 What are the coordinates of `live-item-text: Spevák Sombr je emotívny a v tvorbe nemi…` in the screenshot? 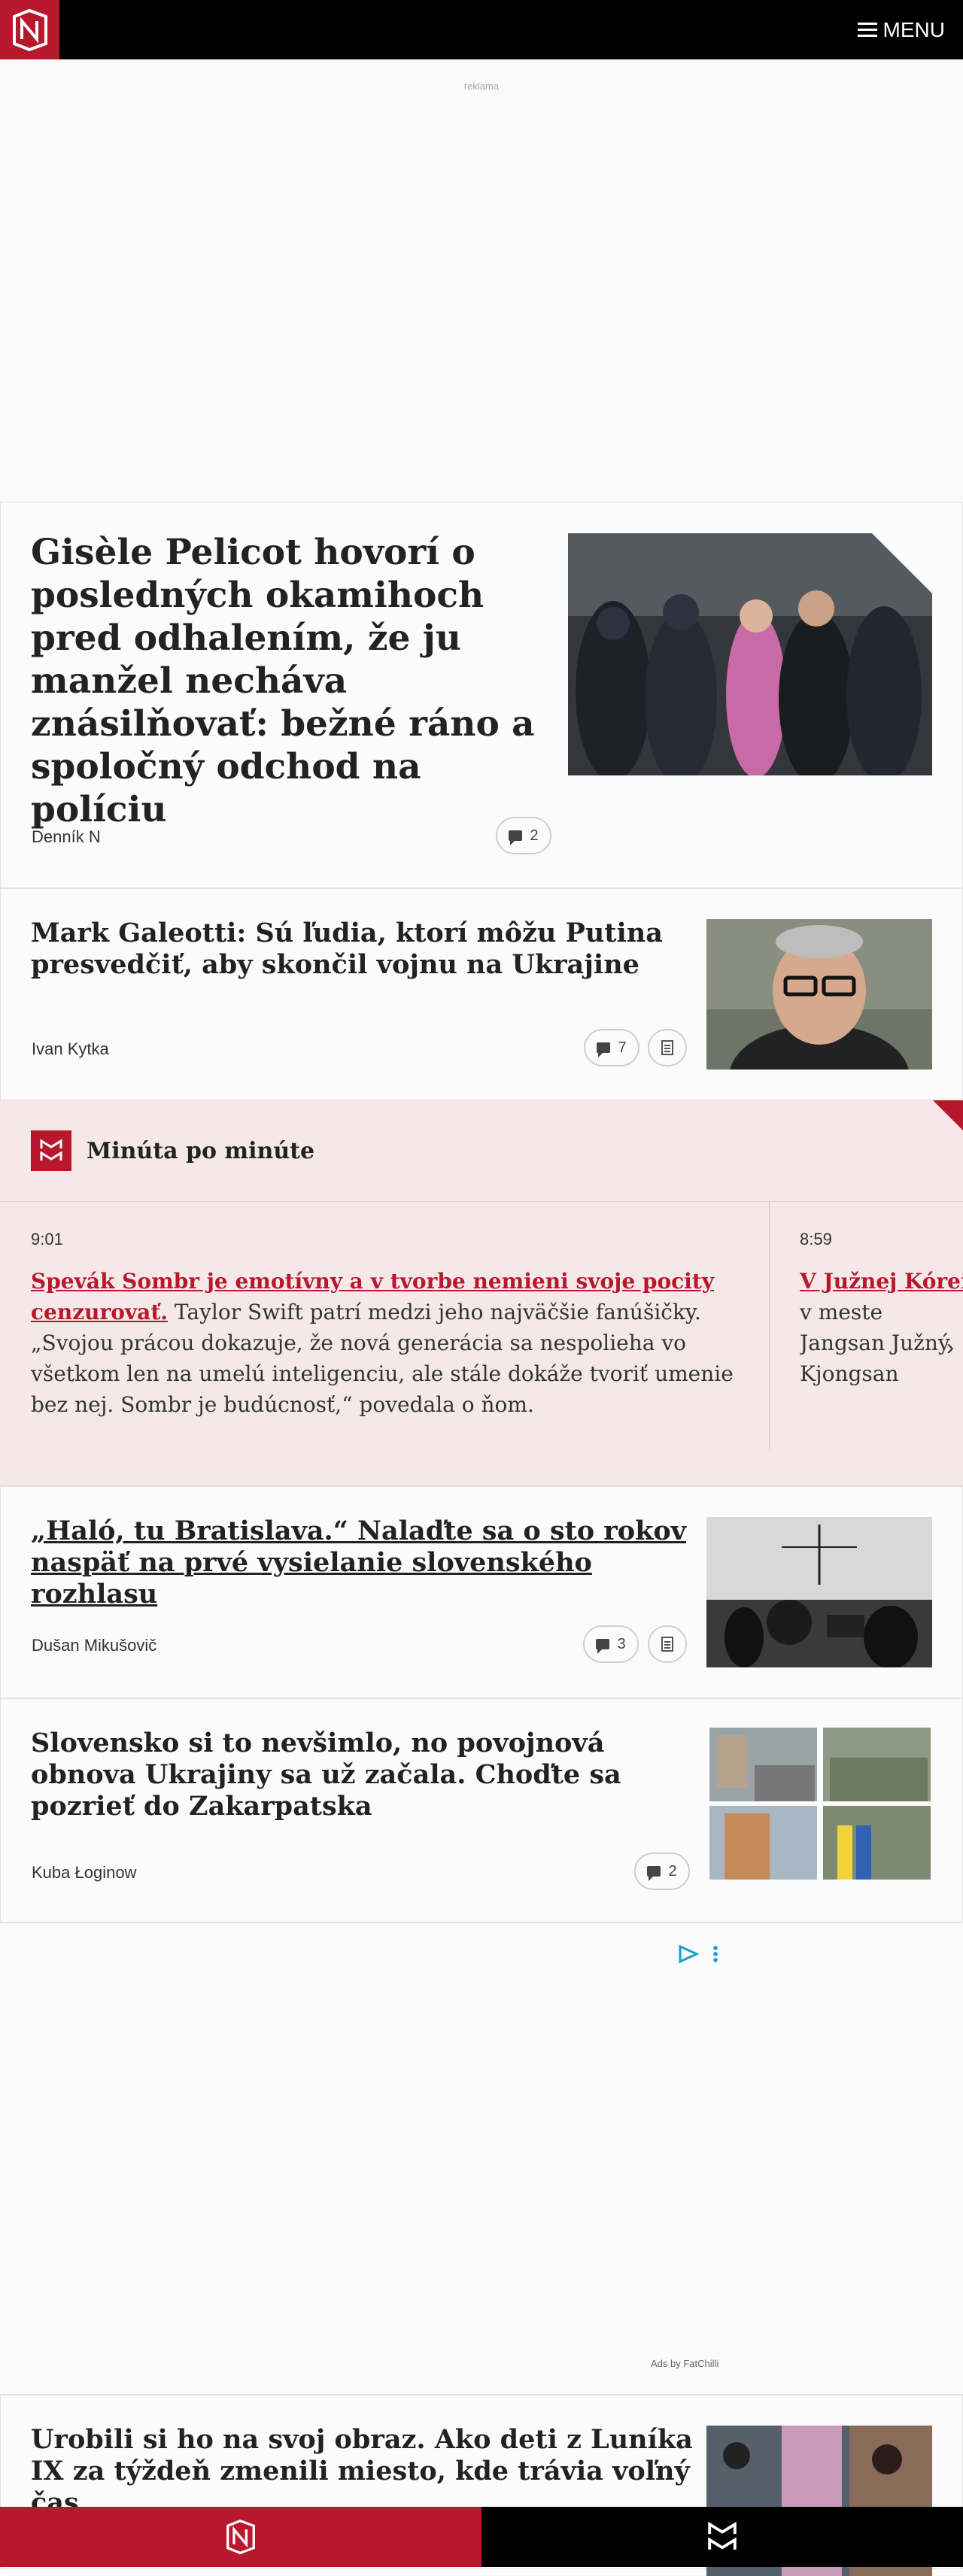 It's located at (389, 1343).